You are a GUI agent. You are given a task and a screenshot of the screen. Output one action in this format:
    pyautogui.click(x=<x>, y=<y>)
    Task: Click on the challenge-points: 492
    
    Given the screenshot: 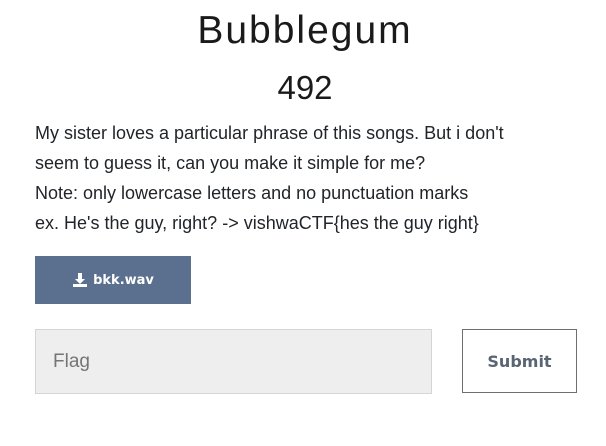 What is the action you would take?
    pyautogui.click(x=305, y=87)
    